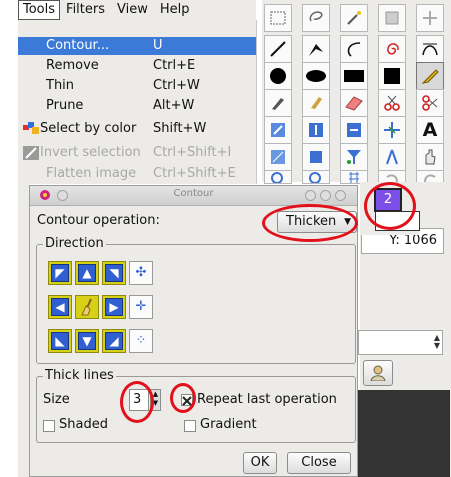  I want to click on move-icon, so click(430, 18).